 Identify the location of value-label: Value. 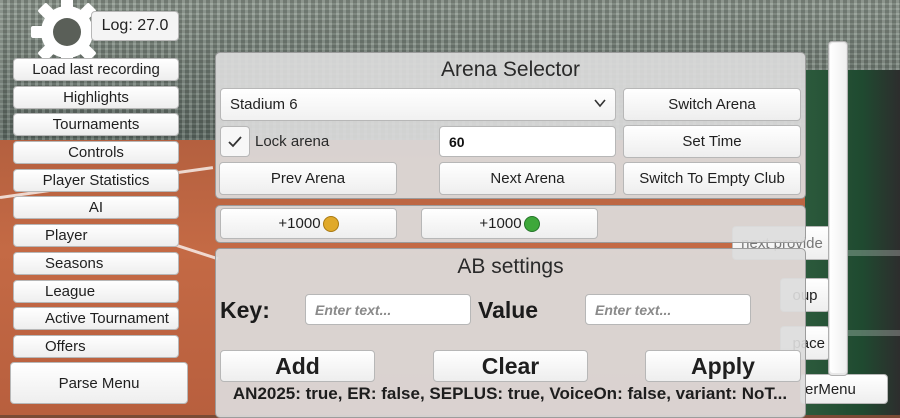
(508, 310).